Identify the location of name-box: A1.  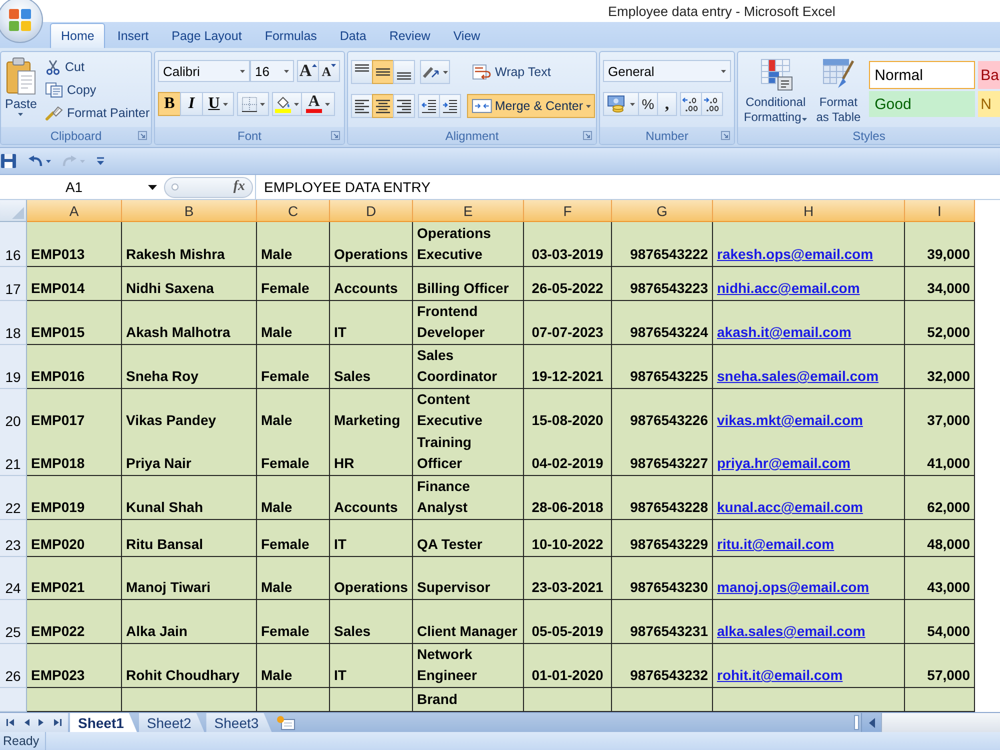
(80, 187).